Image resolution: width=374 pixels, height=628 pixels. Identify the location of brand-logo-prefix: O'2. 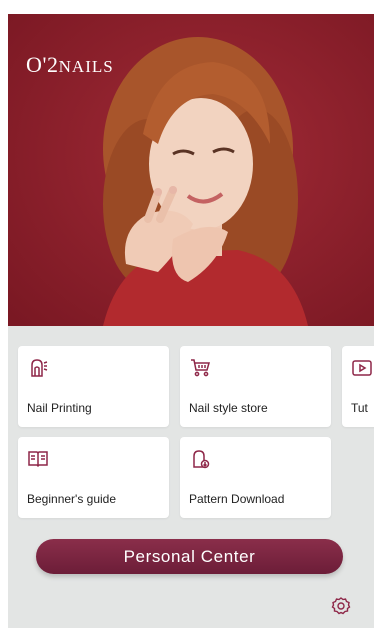
(42, 64).